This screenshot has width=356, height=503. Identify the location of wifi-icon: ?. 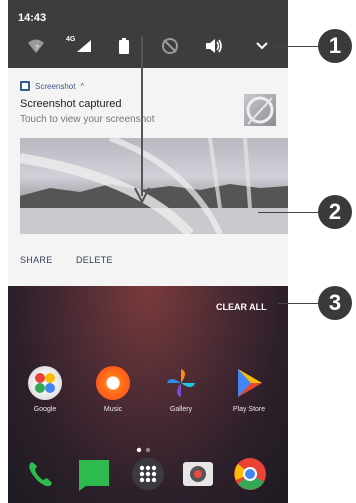
(36, 46).